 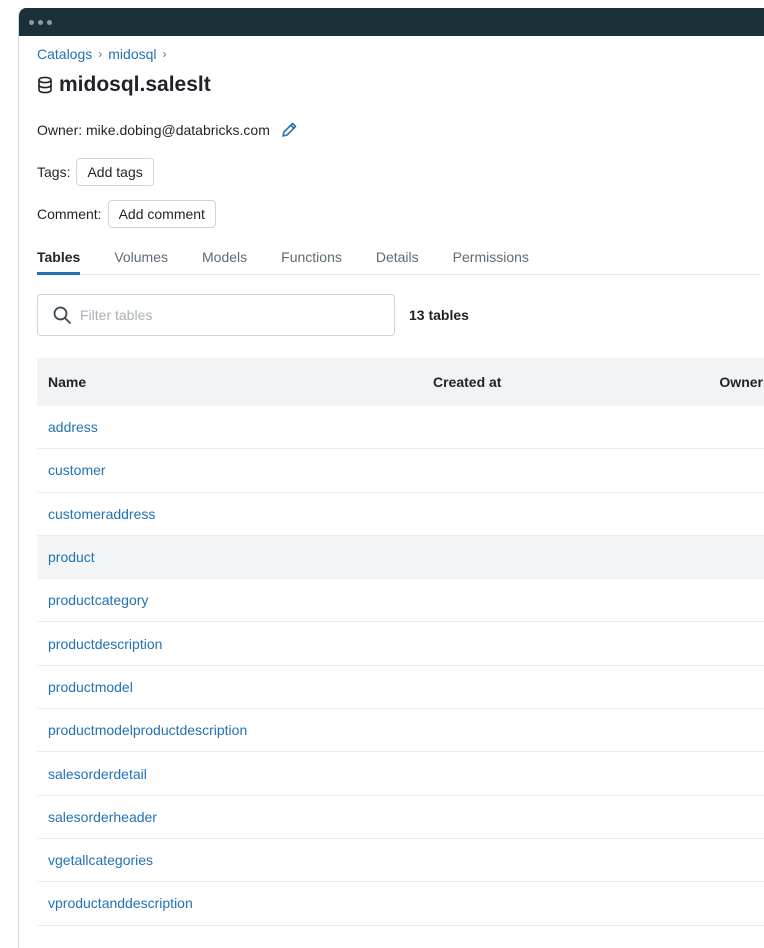 What do you see at coordinates (45, 85) in the screenshot?
I see `database-icon` at bounding box center [45, 85].